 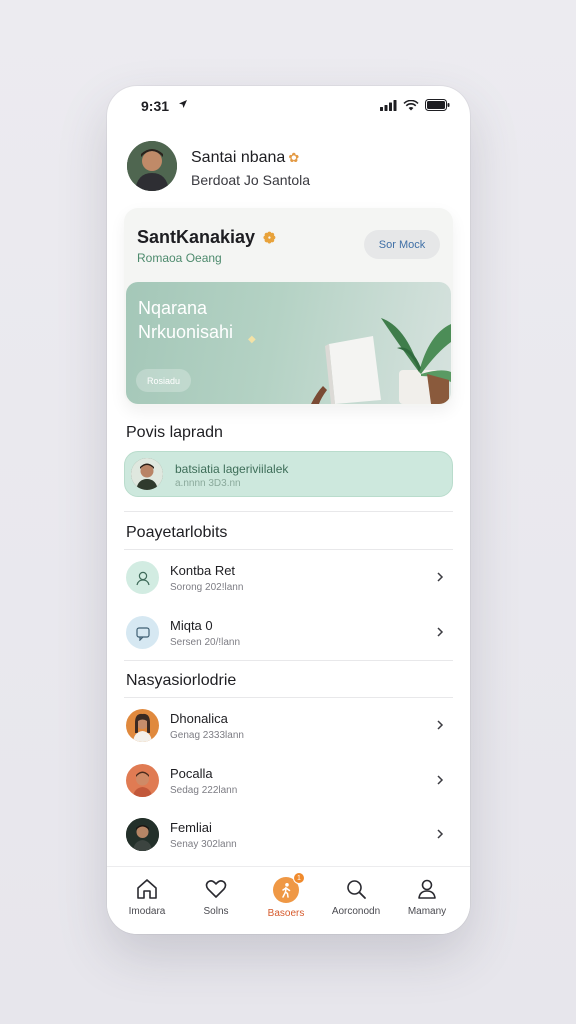 What do you see at coordinates (288, 343) in the screenshot?
I see `hero-banner: Nqarana Nrkuonisahi ◆ Rosiadu` at bounding box center [288, 343].